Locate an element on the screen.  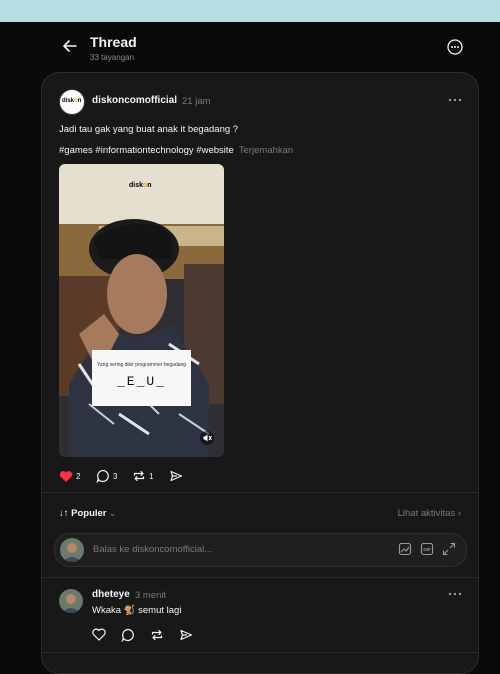
view-count: 33 tayangan is located at coordinates (112, 57).